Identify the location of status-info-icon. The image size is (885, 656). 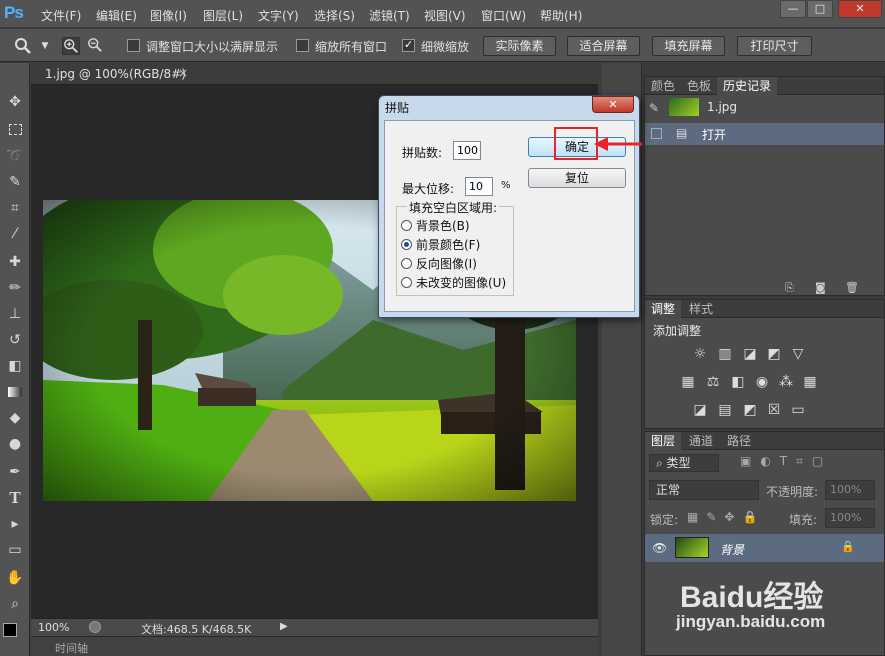
(95, 627).